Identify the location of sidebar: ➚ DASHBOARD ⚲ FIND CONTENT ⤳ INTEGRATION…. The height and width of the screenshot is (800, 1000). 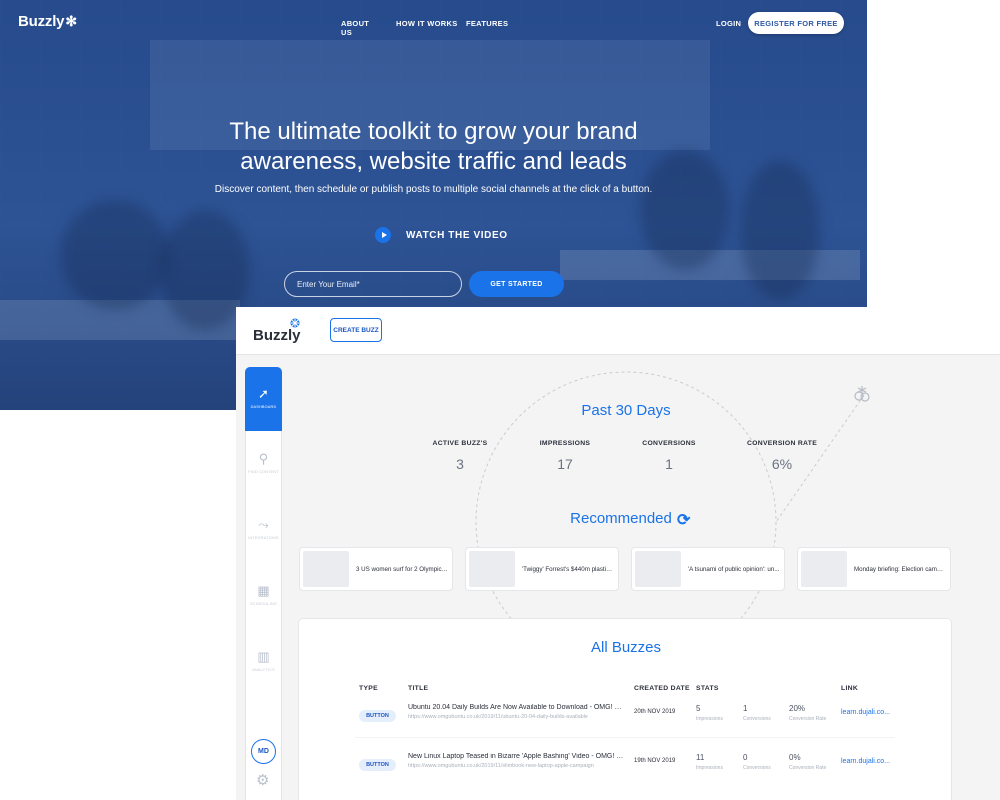
(263, 583).